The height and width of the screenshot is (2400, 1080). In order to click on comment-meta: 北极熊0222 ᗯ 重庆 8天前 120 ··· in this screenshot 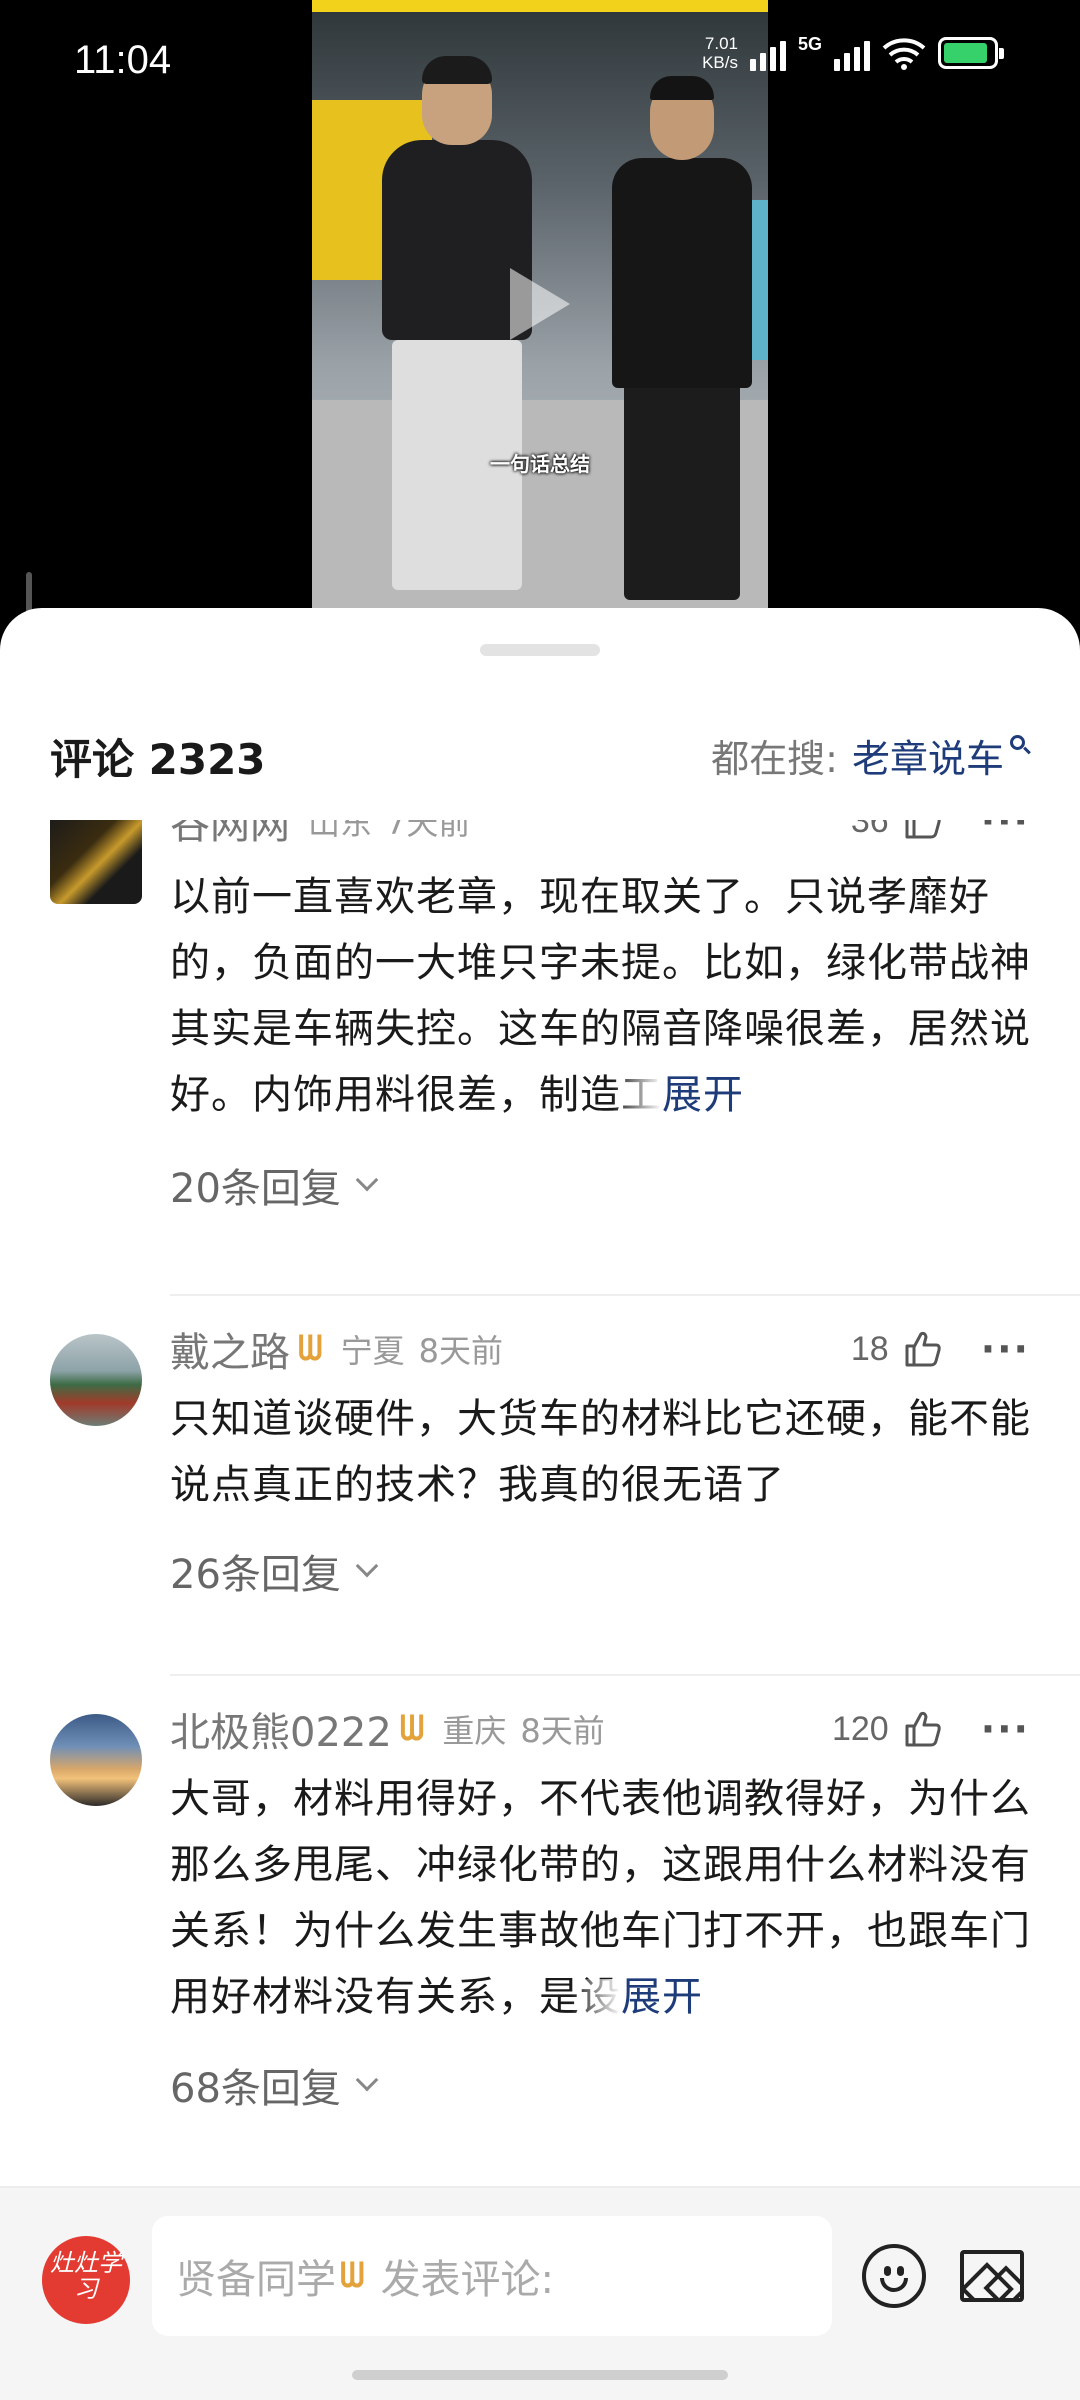, I will do `click(600, 1730)`.